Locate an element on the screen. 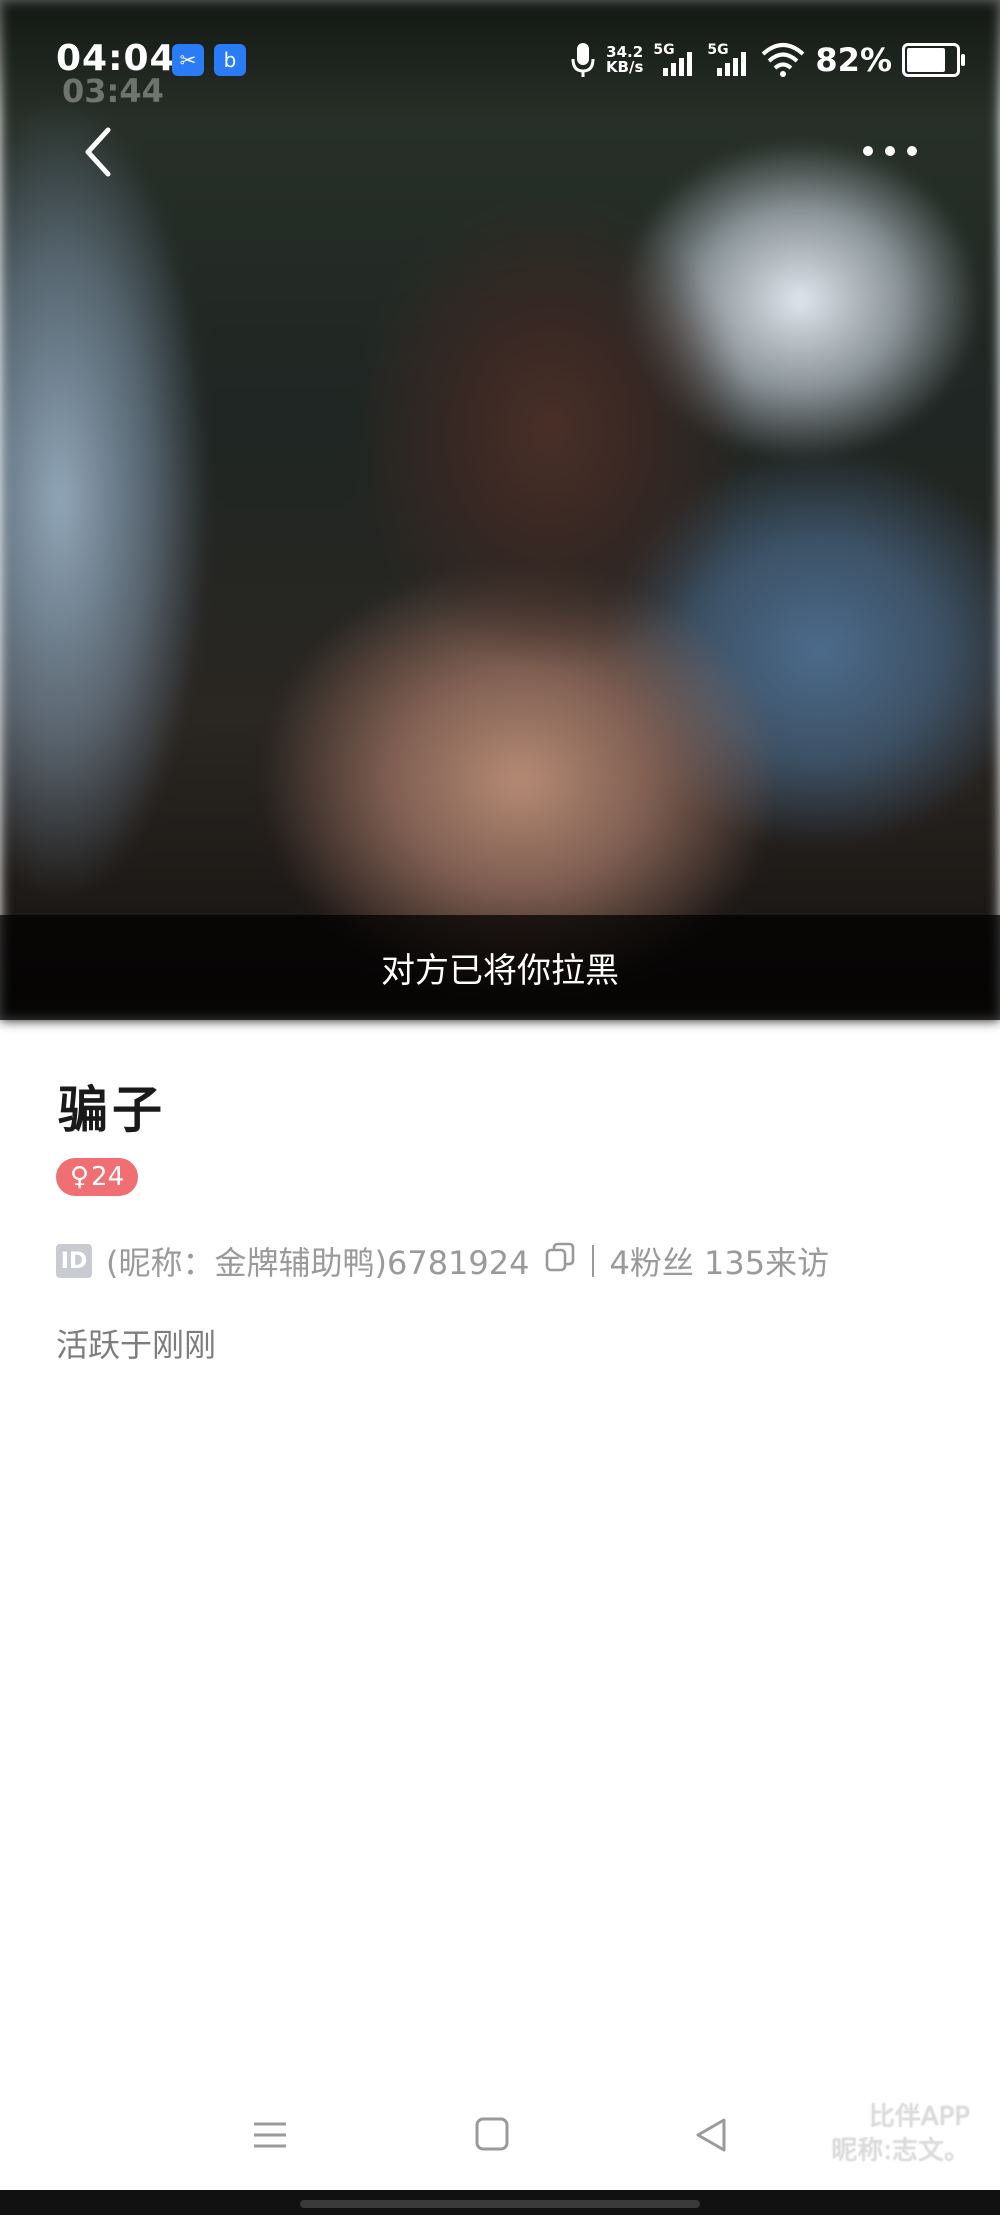 This screenshot has width=1000, height=2215. divider is located at coordinates (592, 1261).